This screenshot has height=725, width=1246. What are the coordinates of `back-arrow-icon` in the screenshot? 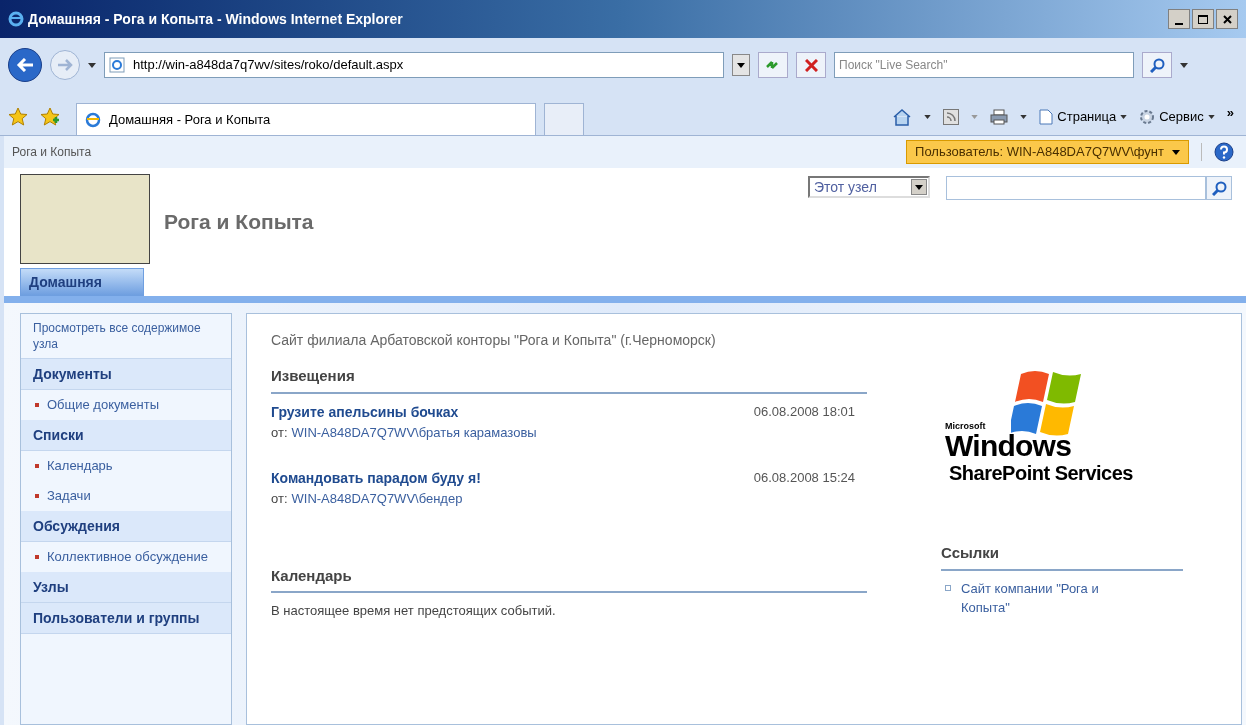 It's located at (25, 65).